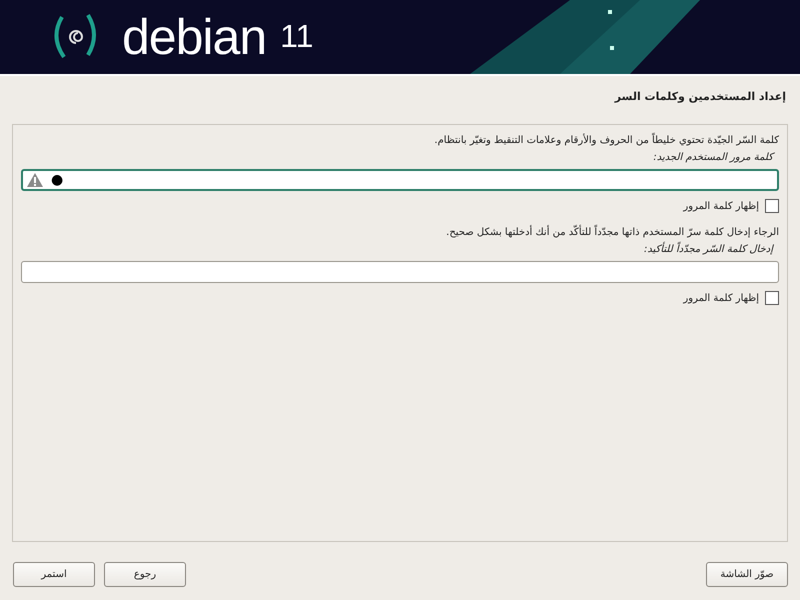 The image size is (800, 600). I want to click on page-title: إعداد المستخدمين وكلمات السر, so click(700, 97).